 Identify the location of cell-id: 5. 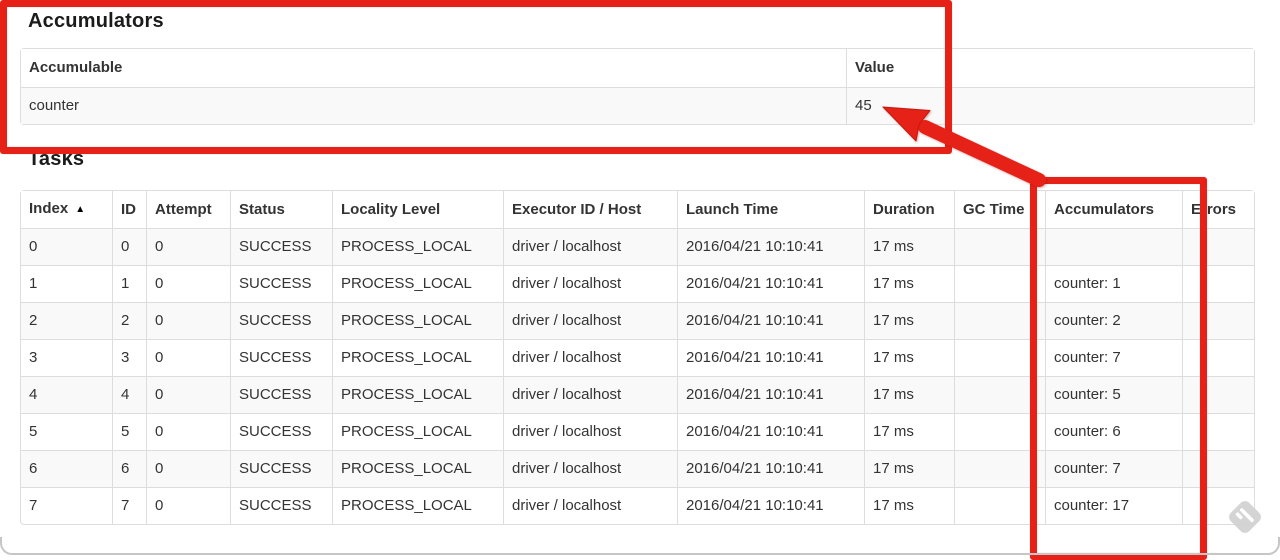
(129, 431).